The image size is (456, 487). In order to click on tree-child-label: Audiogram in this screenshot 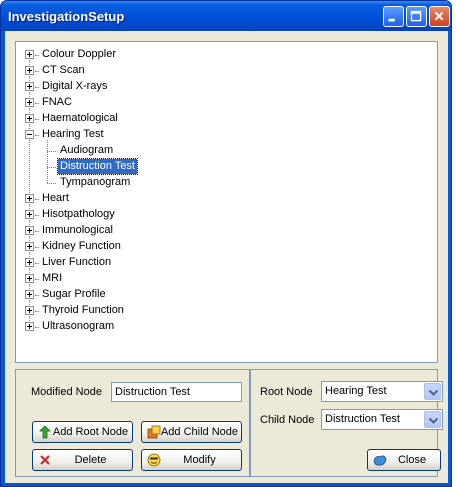, I will do `click(86, 150)`.